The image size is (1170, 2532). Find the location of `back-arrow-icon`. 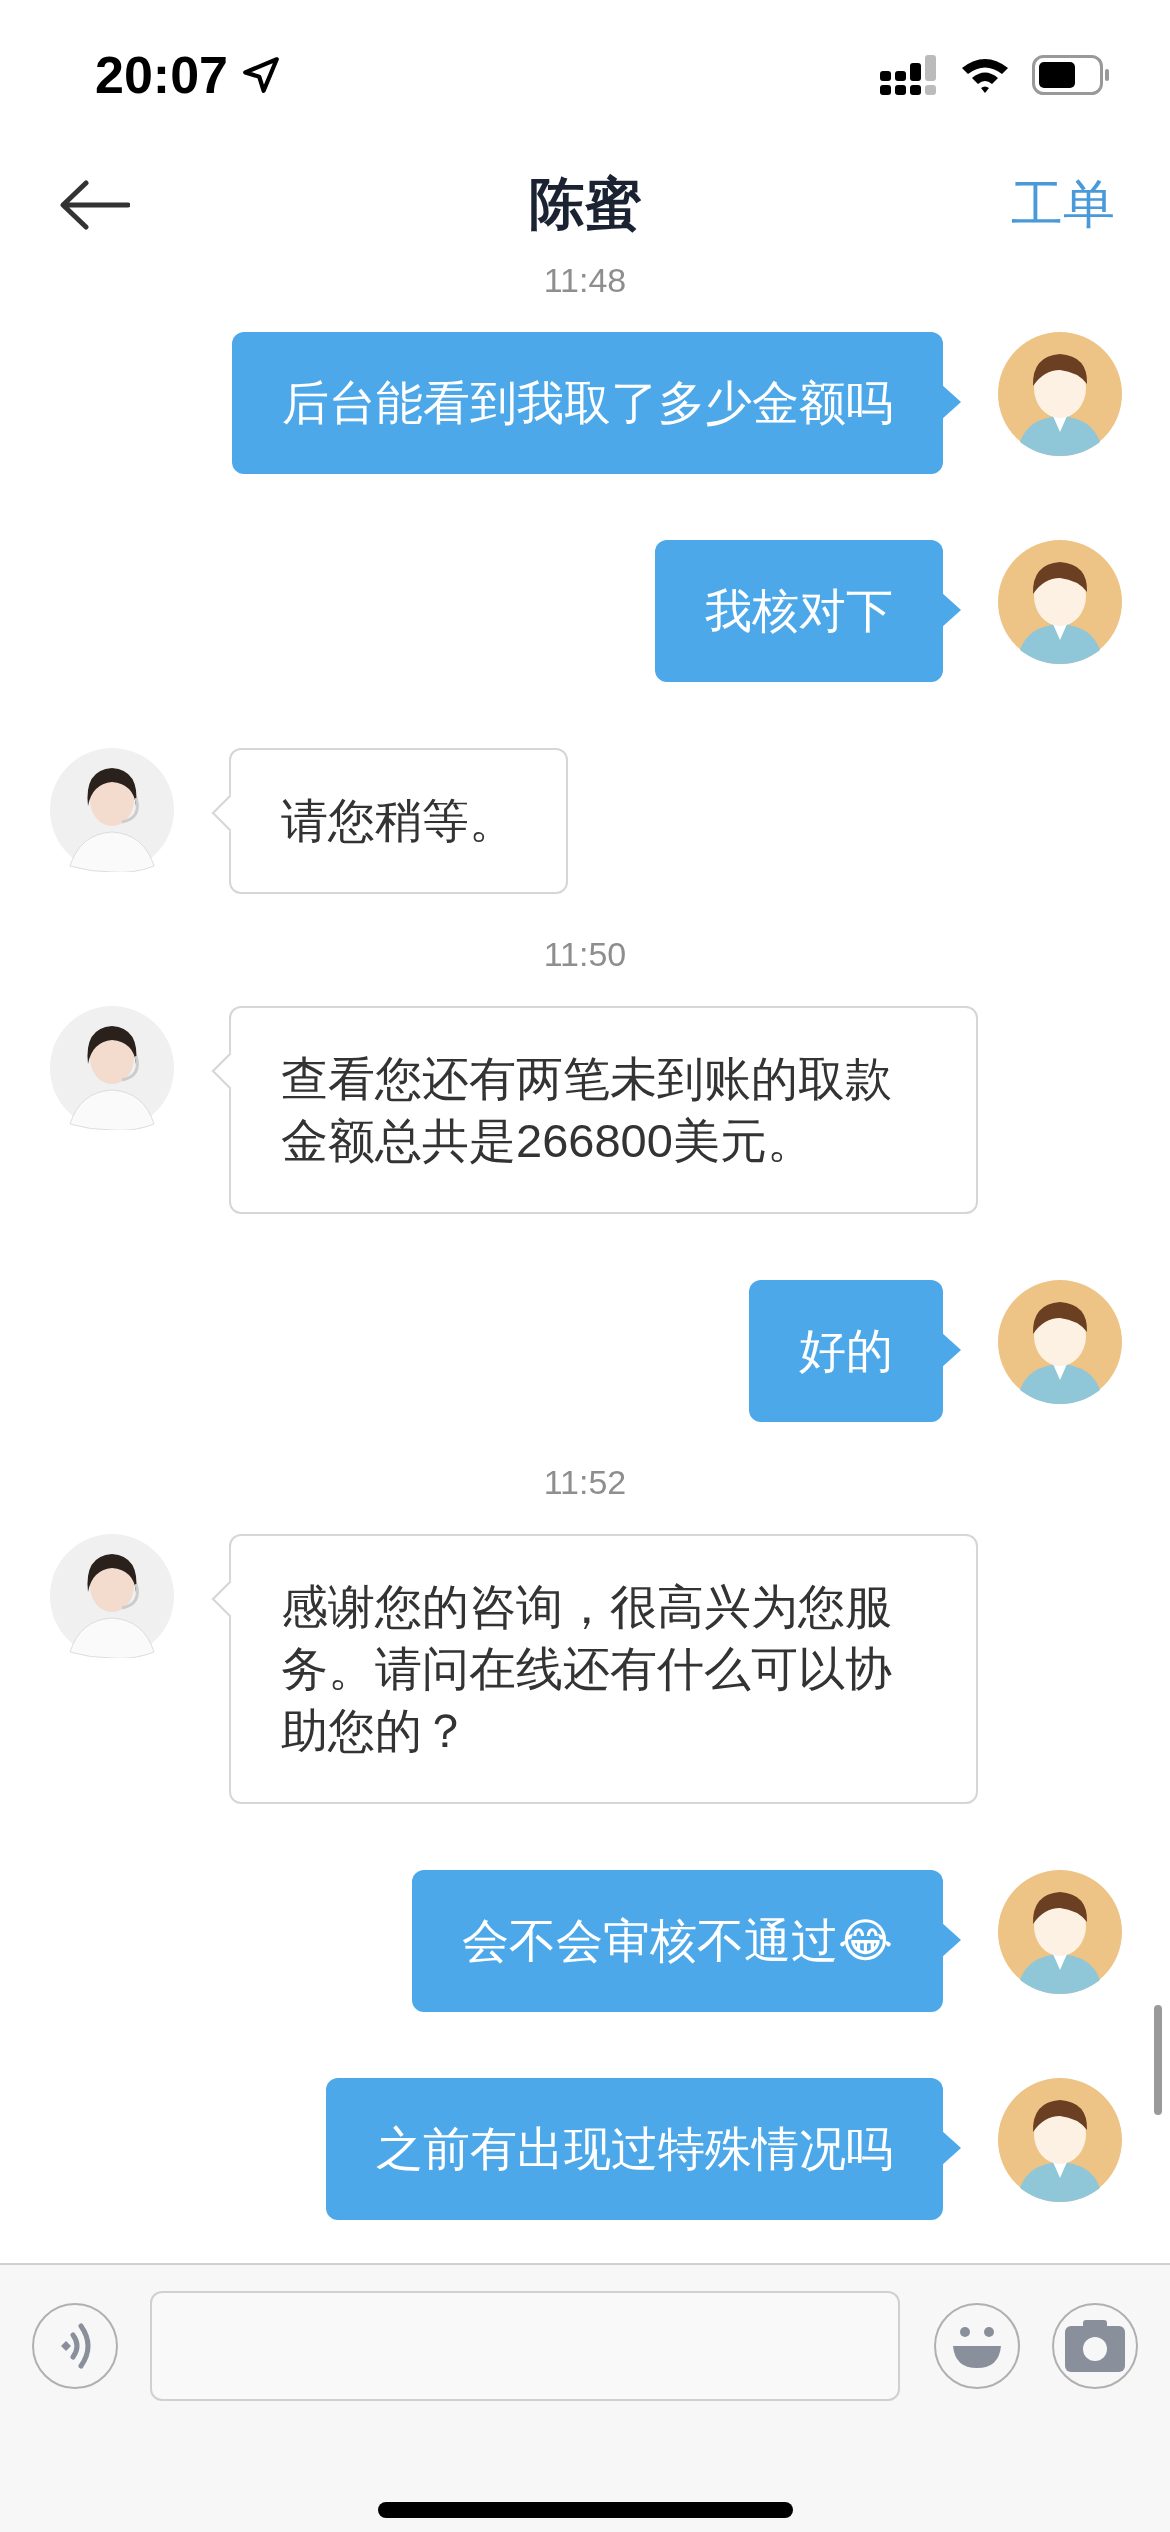

back-arrow-icon is located at coordinates (94, 205).